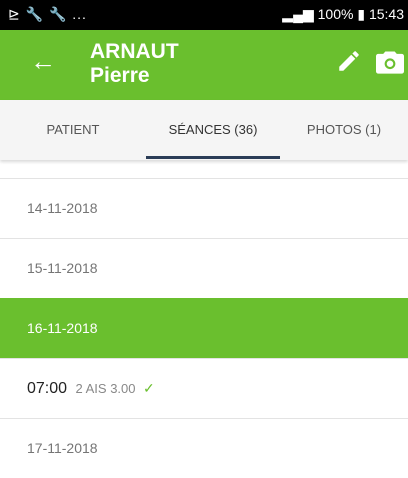 The height and width of the screenshot is (478, 408). What do you see at coordinates (73, 130) in the screenshot?
I see `tab-patient: PATIENT` at bounding box center [73, 130].